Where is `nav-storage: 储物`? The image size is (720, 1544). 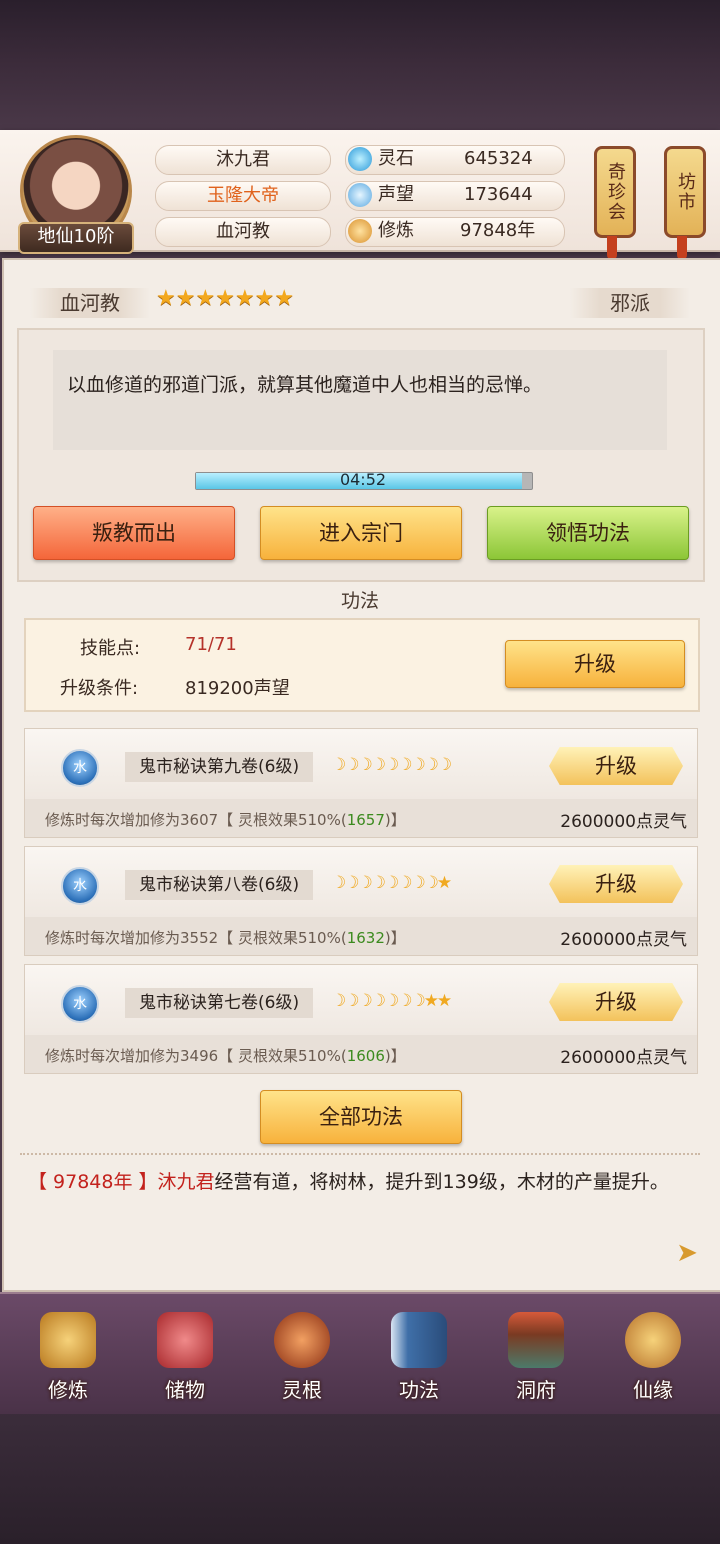 nav-storage: 储物 is located at coordinates (185, 1355).